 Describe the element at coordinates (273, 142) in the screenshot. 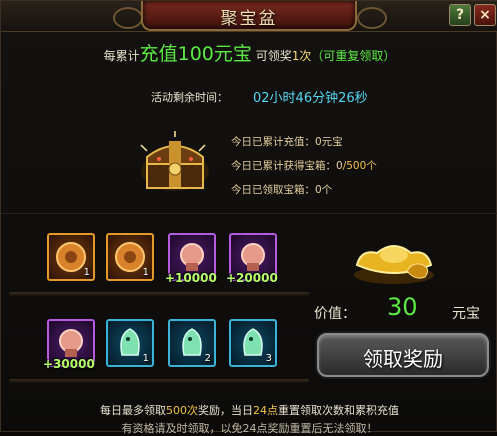

I see `stat-charged-label: 今日已累计充值：` at that location.